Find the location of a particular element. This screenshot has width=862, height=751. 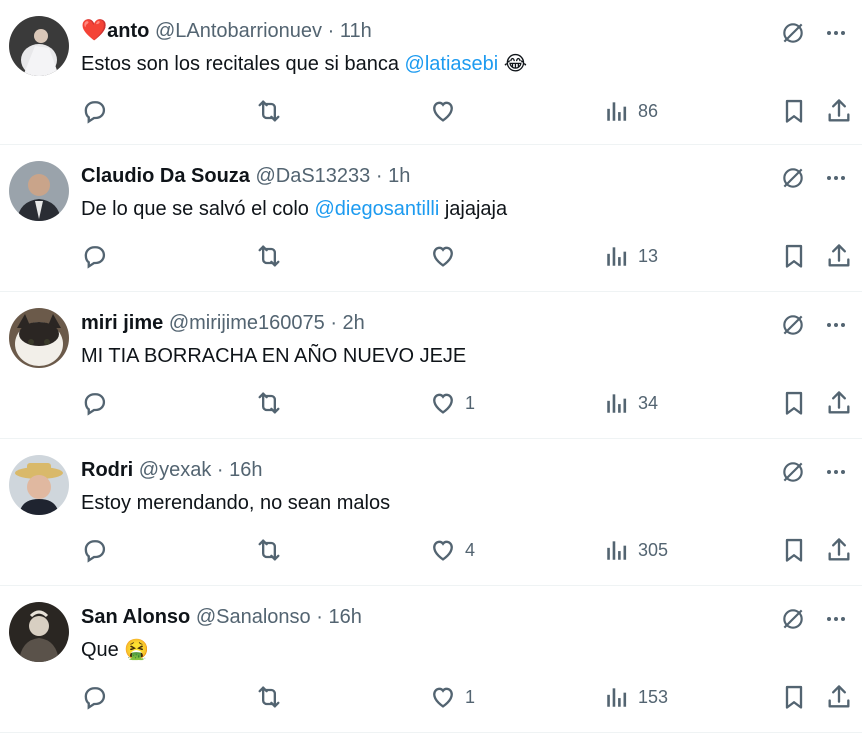

like-count: 1 is located at coordinates (470, 696).